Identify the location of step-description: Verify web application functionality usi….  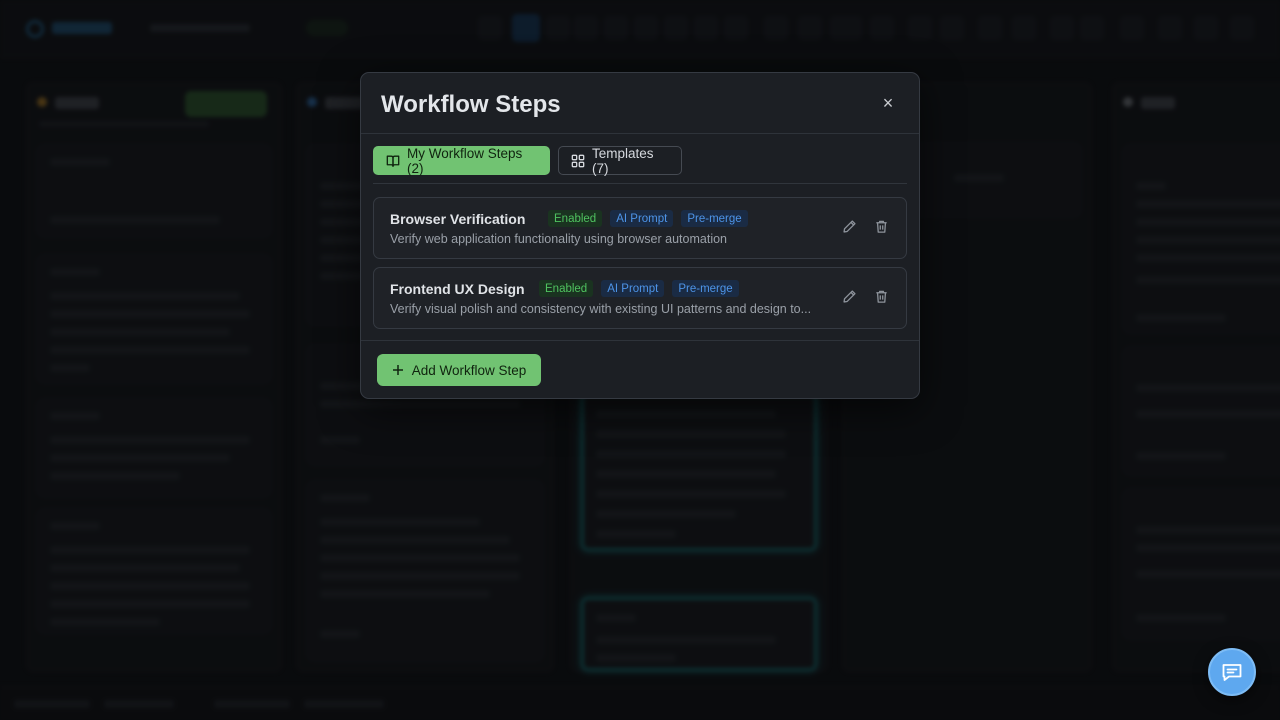
(558, 239).